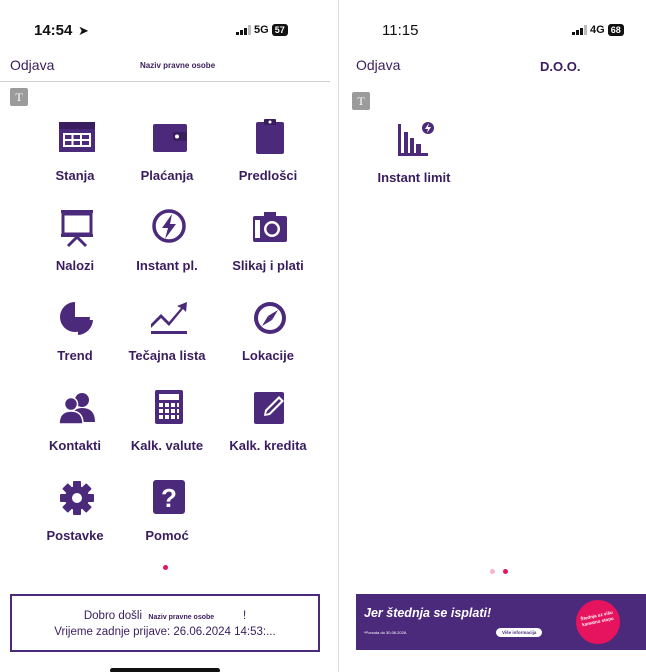 This screenshot has height=672, width=646. I want to click on welcome-line: Dobro došli Naziv pravne osobe !, so click(165, 617).